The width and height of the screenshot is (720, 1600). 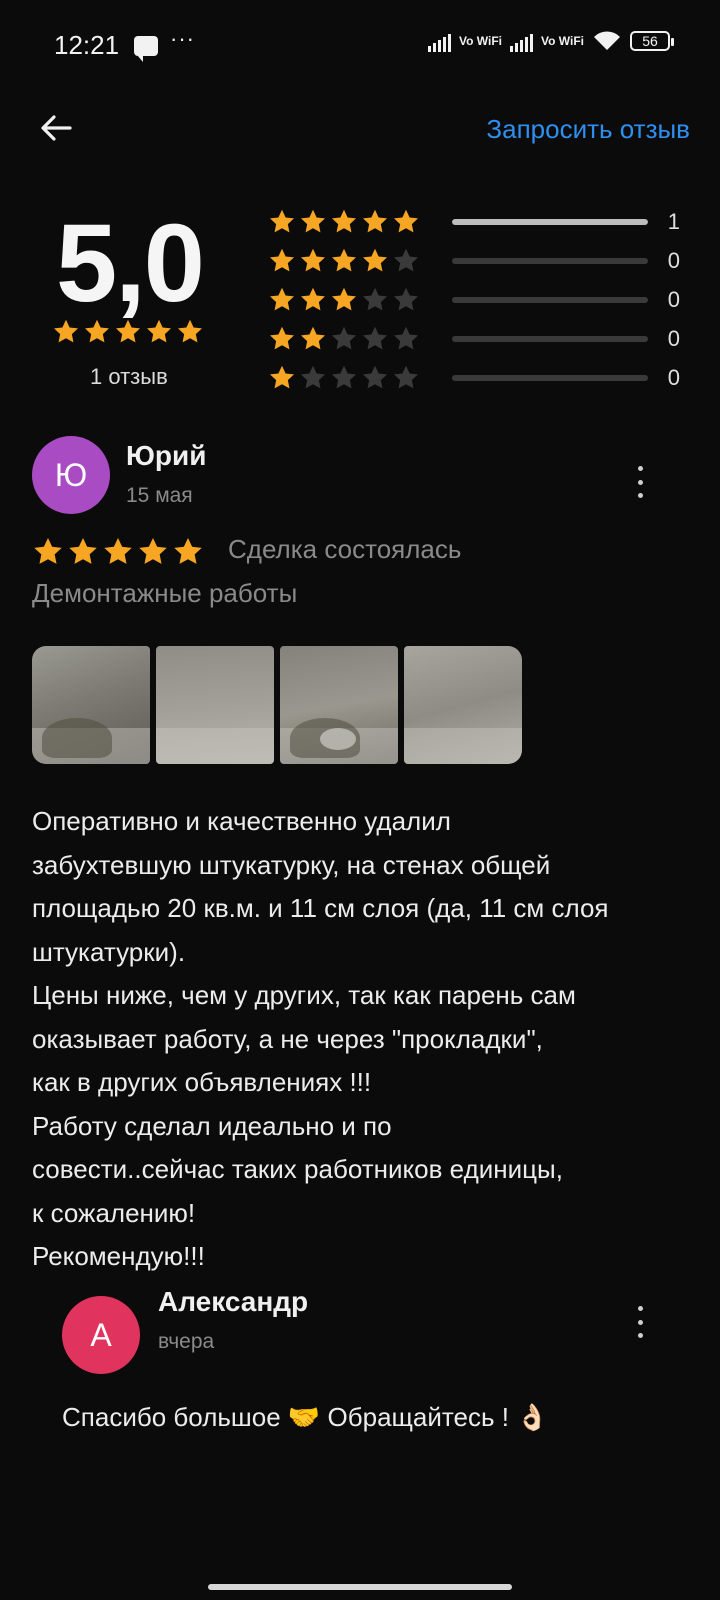 I want to click on more-dots-icon: ···, so click(x=182, y=38).